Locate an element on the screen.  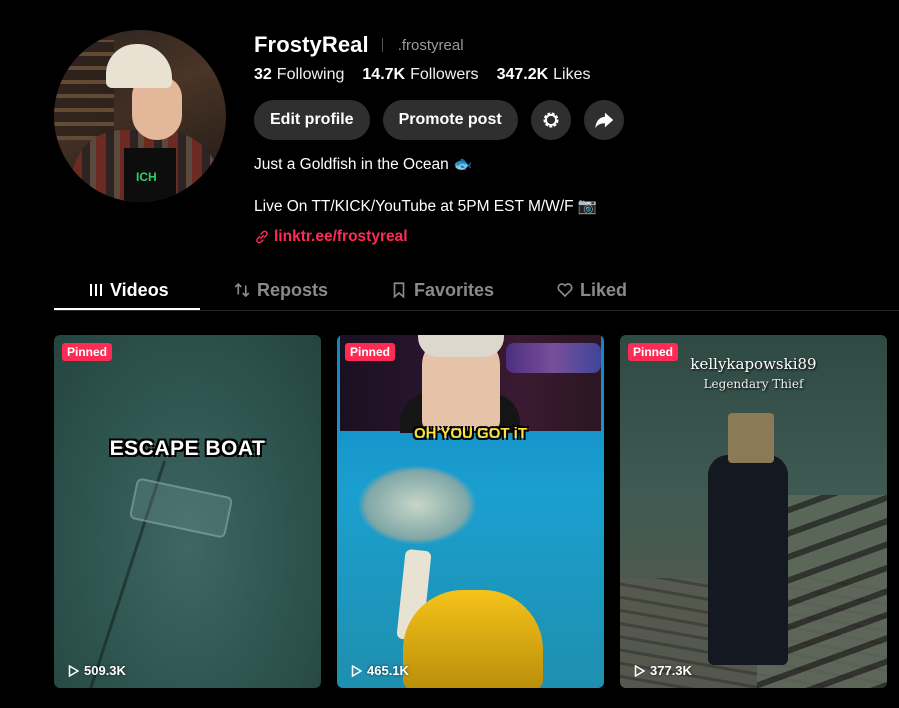
tab-favorites: Favorites is located at coordinates (442, 290).